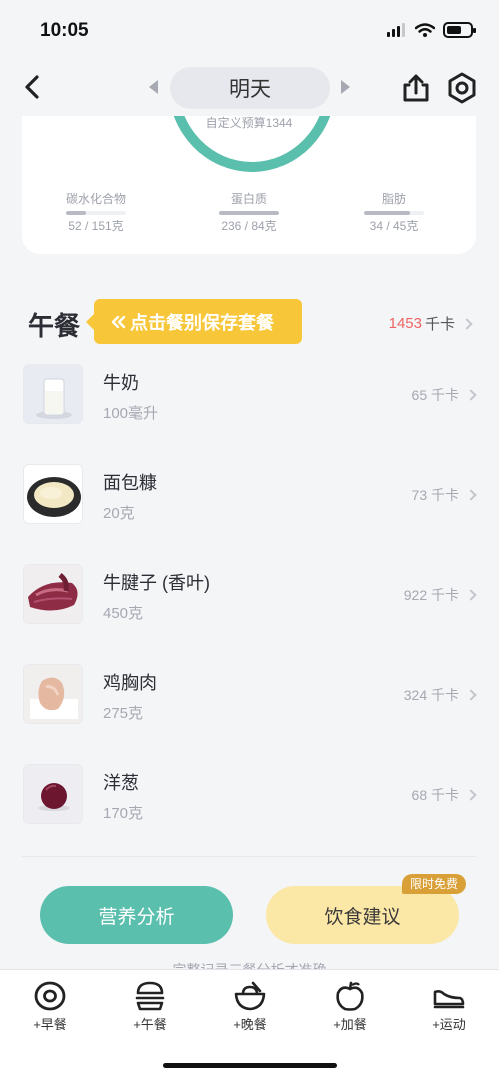 This screenshot has height=1080, width=499. What do you see at coordinates (156, 583) in the screenshot?
I see `food-name: 牛腱子 (香叶)` at bounding box center [156, 583].